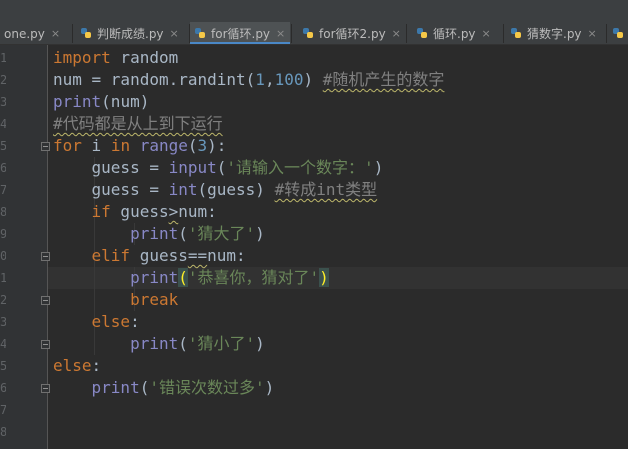 Image resolution: width=628 pixels, height=449 pixels. Describe the element at coordinates (67, 145) in the screenshot. I see `token-keyword: for` at that location.